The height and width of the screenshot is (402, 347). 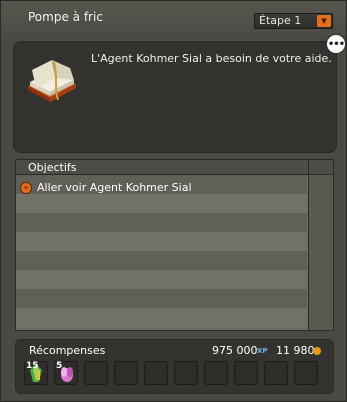 I want to click on rewards-title: Récompenses, so click(x=67, y=350).